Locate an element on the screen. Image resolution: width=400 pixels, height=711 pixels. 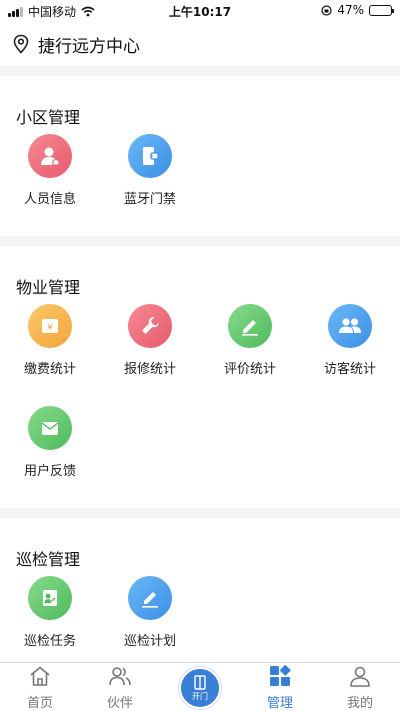
profile-icon is located at coordinates (360, 676).